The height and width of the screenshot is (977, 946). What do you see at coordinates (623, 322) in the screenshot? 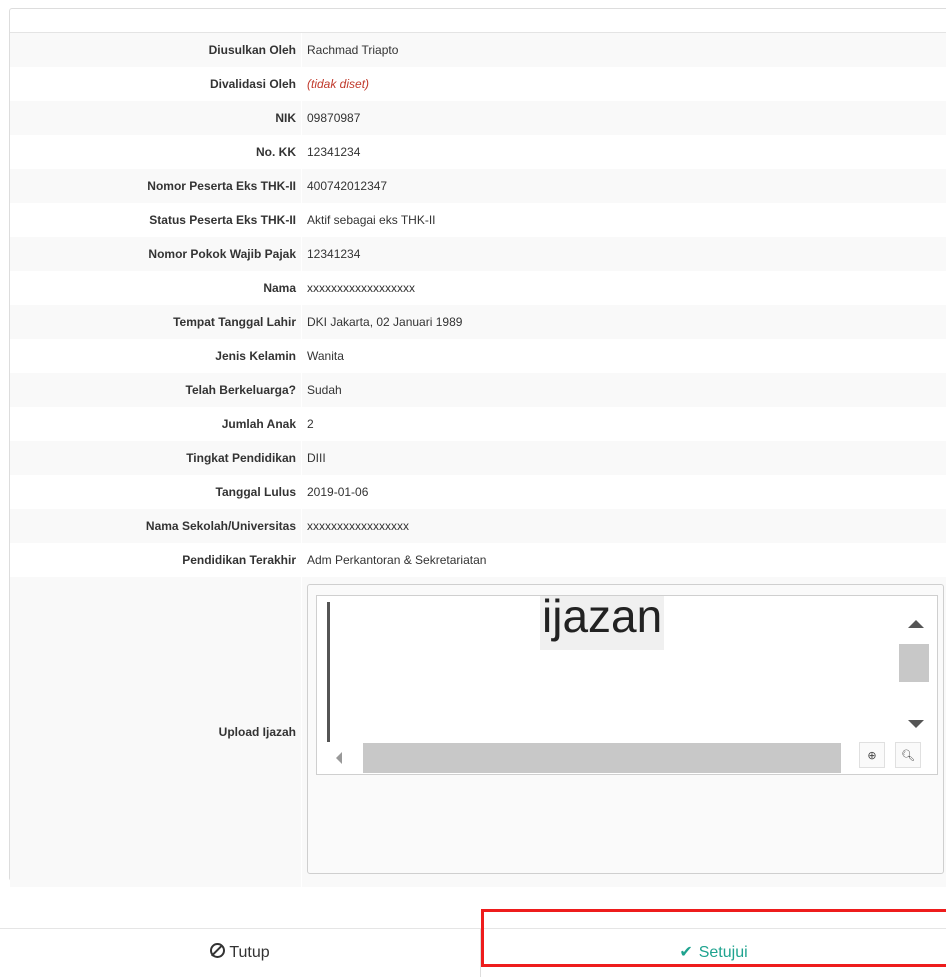
I see `row-value: DKI Jakarta, 02 Januari 1989` at bounding box center [623, 322].